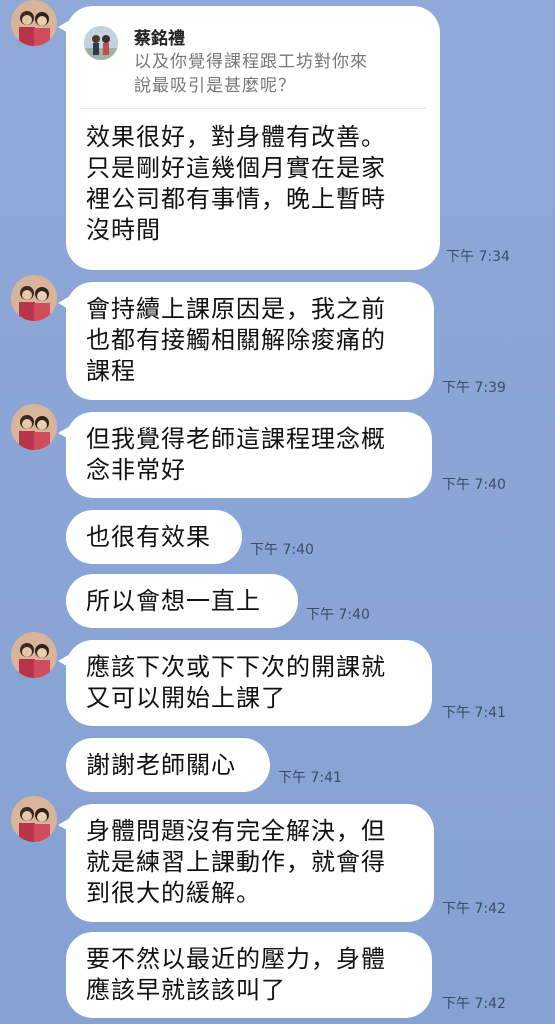 This screenshot has height=1024, width=555. I want to click on message-text: 身體問題沒有完全解決，但 就是練習上課動作，就會得 到很大的緩解。, so click(236, 862).